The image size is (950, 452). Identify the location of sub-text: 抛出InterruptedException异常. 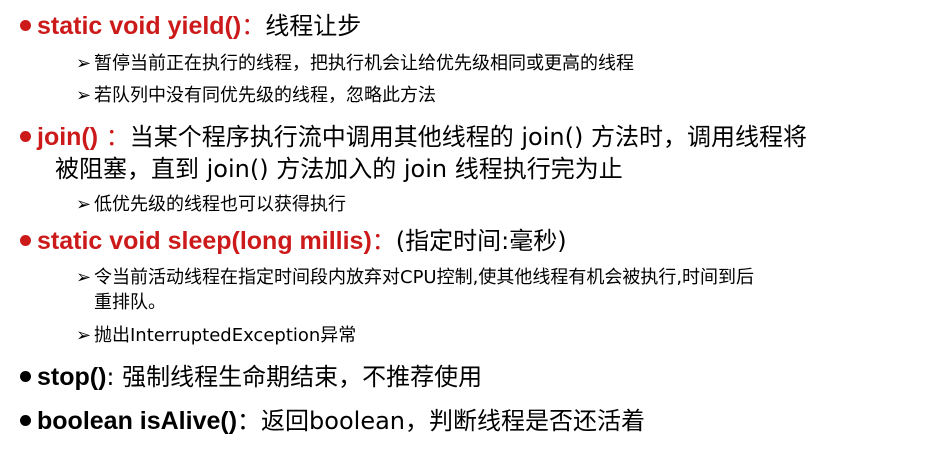
(225, 335).